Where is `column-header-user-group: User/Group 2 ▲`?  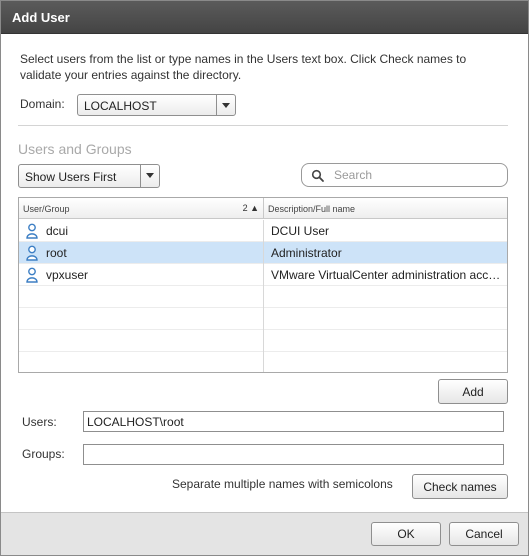 column-header-user-group: User/Group 2 ▲ is located at coordinates (141, 208).